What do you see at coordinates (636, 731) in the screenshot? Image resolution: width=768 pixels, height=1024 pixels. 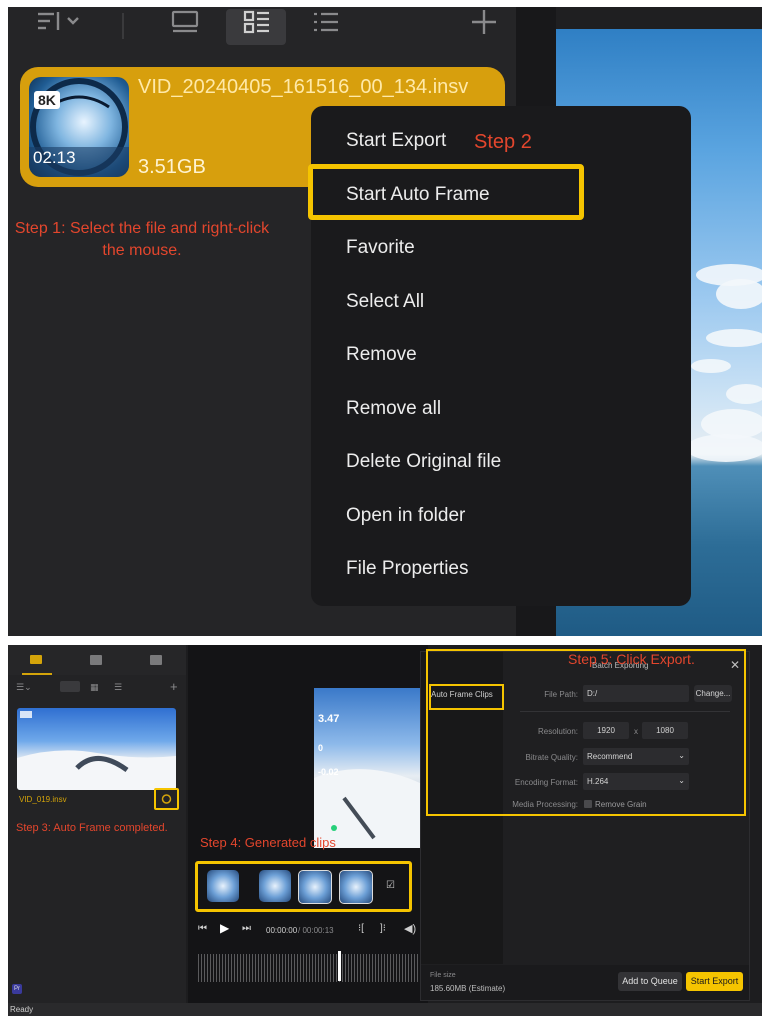 I see `resolution-x: x` at bounding box center [636, 731].